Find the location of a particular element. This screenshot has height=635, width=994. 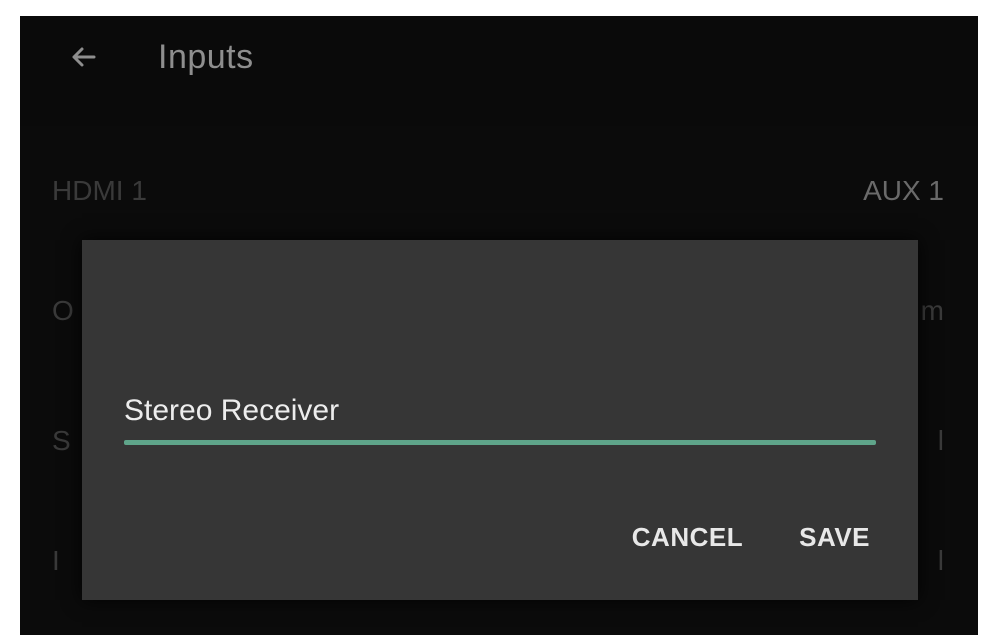

cancel-button: CANCEL is located at coordinates (687, 537).